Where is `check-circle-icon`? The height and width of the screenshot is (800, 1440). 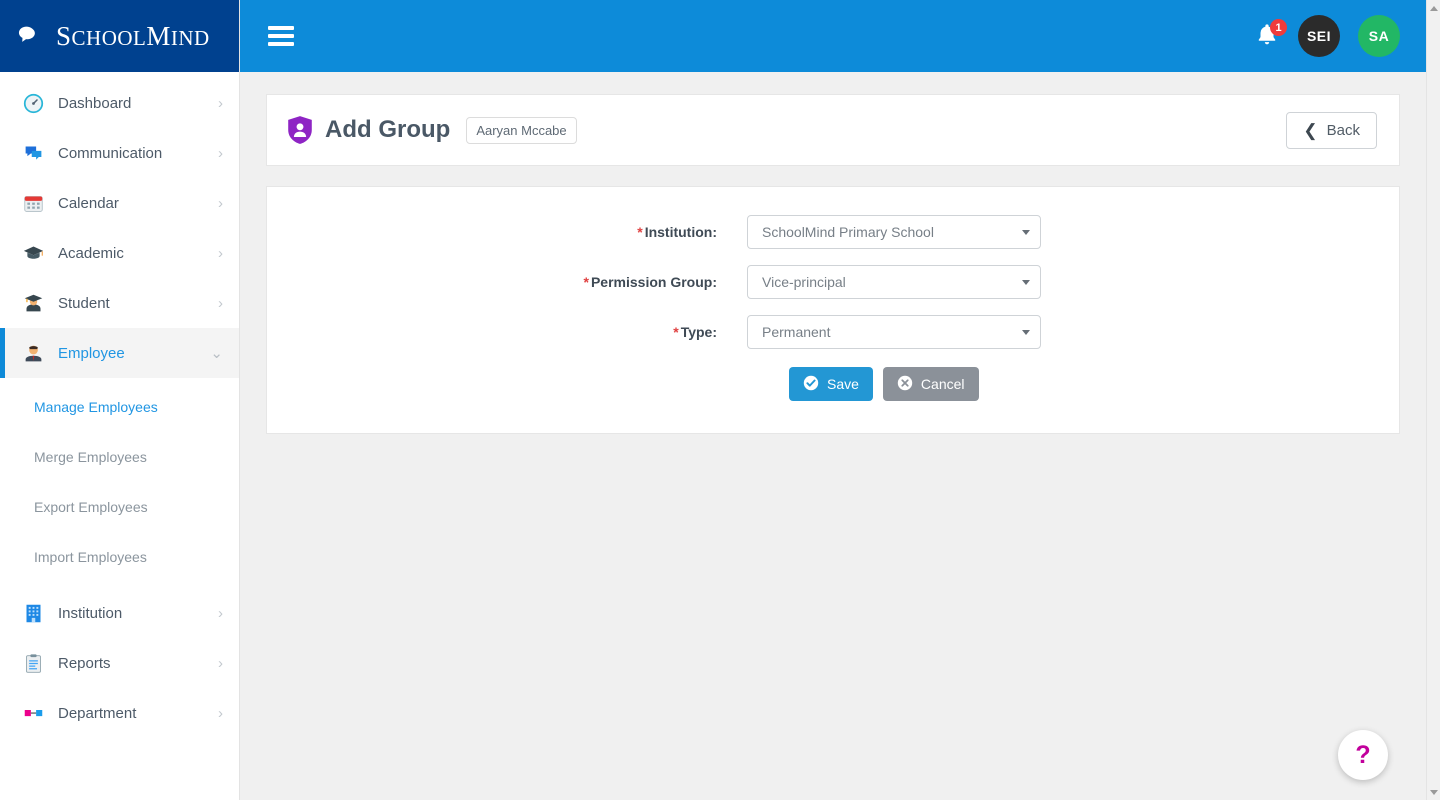 check-circle-icon is located at coordinates (811, 384).